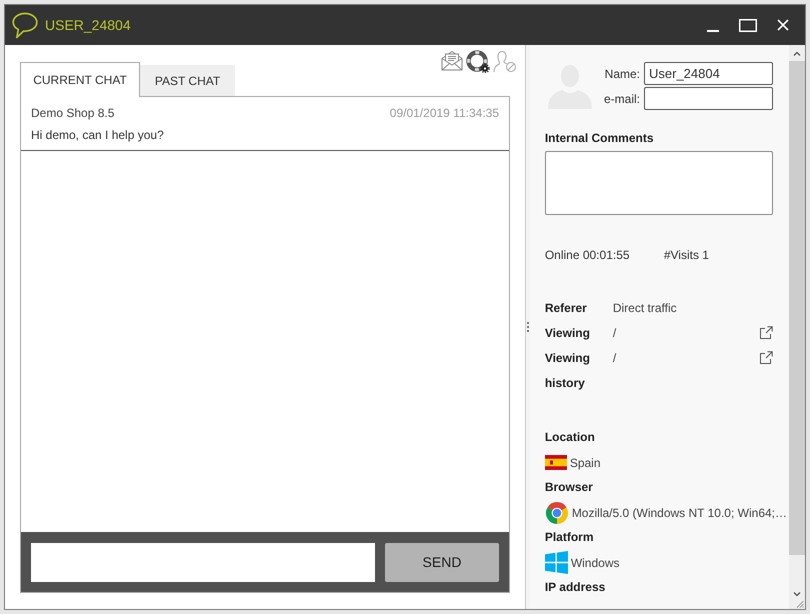 The width and height of the screenshot is (810, 614). I want to click on detail-value: Direct traffic, so click(644, 308).